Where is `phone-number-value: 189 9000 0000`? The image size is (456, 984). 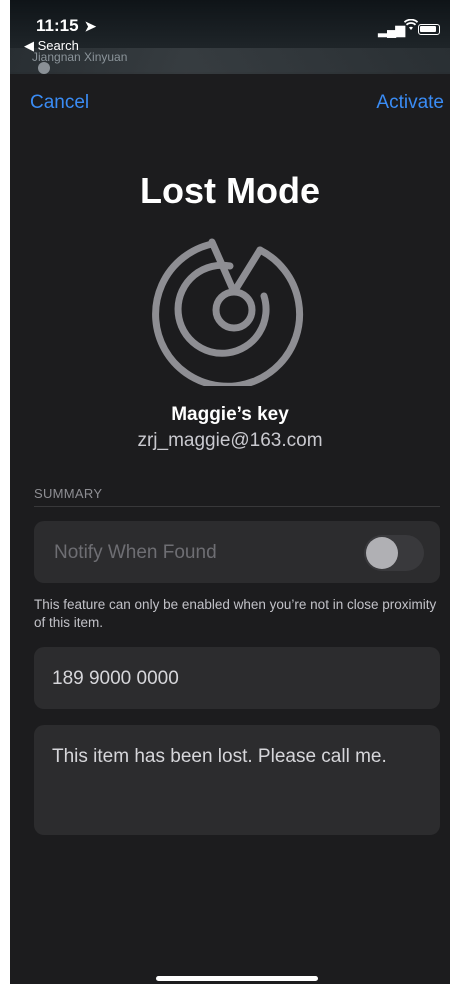
phone-number-value: 189 9000 0000 is located at coordinates (115, 678).